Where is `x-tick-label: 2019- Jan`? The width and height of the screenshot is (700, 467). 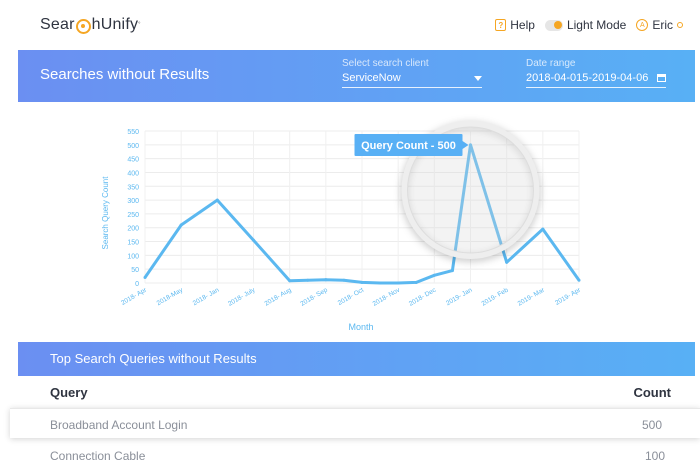 x-tick-label: 2019- Jan is located at coordinates (459, 296).